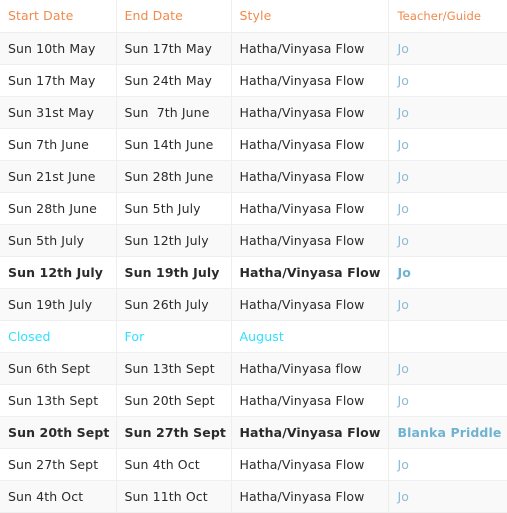 The height and width of the screenshot is (513, 507). Describe the element at coordinates (58, 400) in the screenshot. I see `cell-start-date: Sun 13th Sept` at that location.